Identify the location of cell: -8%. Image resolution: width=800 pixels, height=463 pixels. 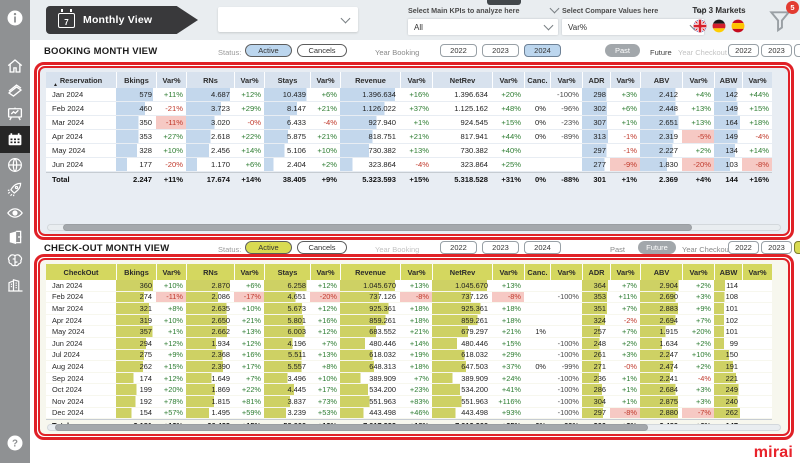
(625, 413).